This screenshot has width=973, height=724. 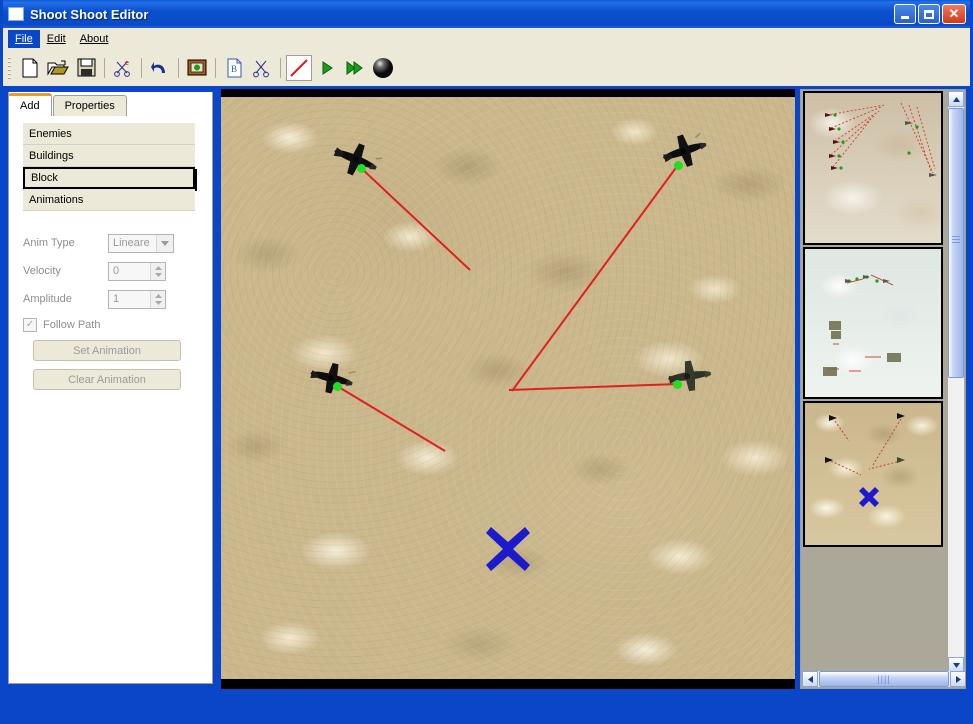 I want to click on list-item-buildings: Buildings, so click(x=109, y=156).